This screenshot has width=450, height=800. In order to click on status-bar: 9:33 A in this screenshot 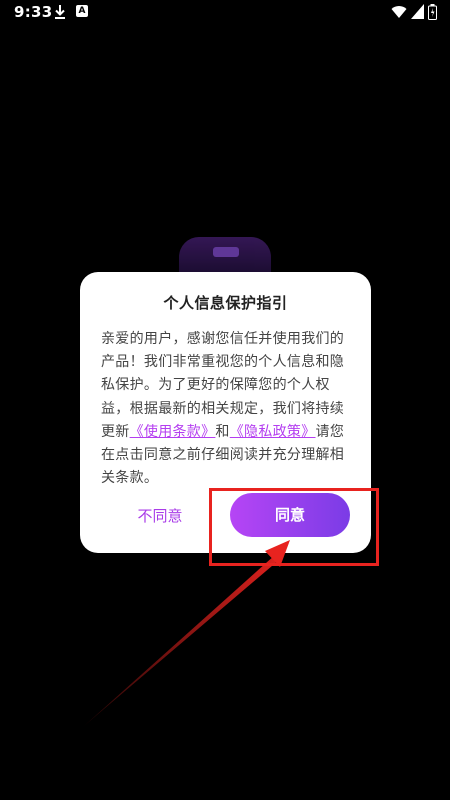, I will do `click(225, 12)`.